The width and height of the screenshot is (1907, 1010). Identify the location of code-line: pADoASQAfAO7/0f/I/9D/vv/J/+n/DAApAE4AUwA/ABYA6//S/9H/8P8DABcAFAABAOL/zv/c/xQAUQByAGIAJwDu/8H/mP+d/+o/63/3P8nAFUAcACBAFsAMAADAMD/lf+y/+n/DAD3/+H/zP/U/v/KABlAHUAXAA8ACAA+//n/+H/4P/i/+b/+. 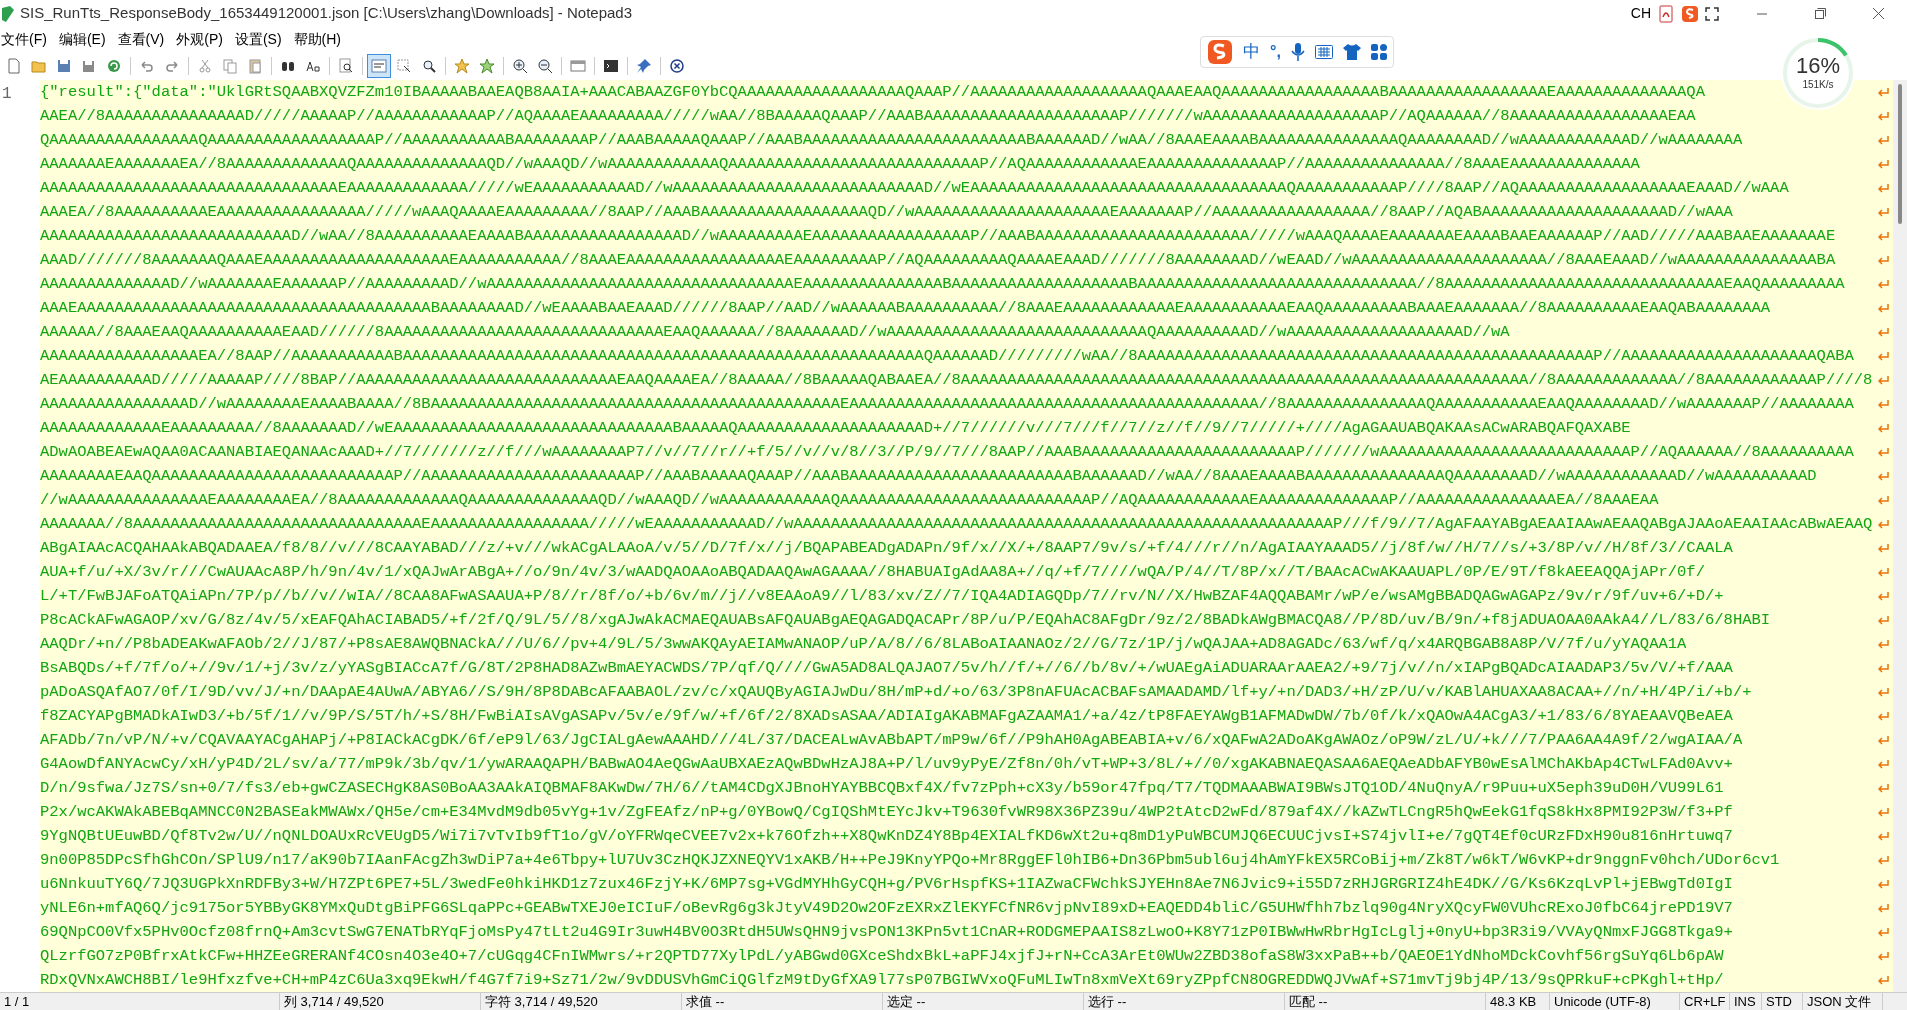
(896, 692).